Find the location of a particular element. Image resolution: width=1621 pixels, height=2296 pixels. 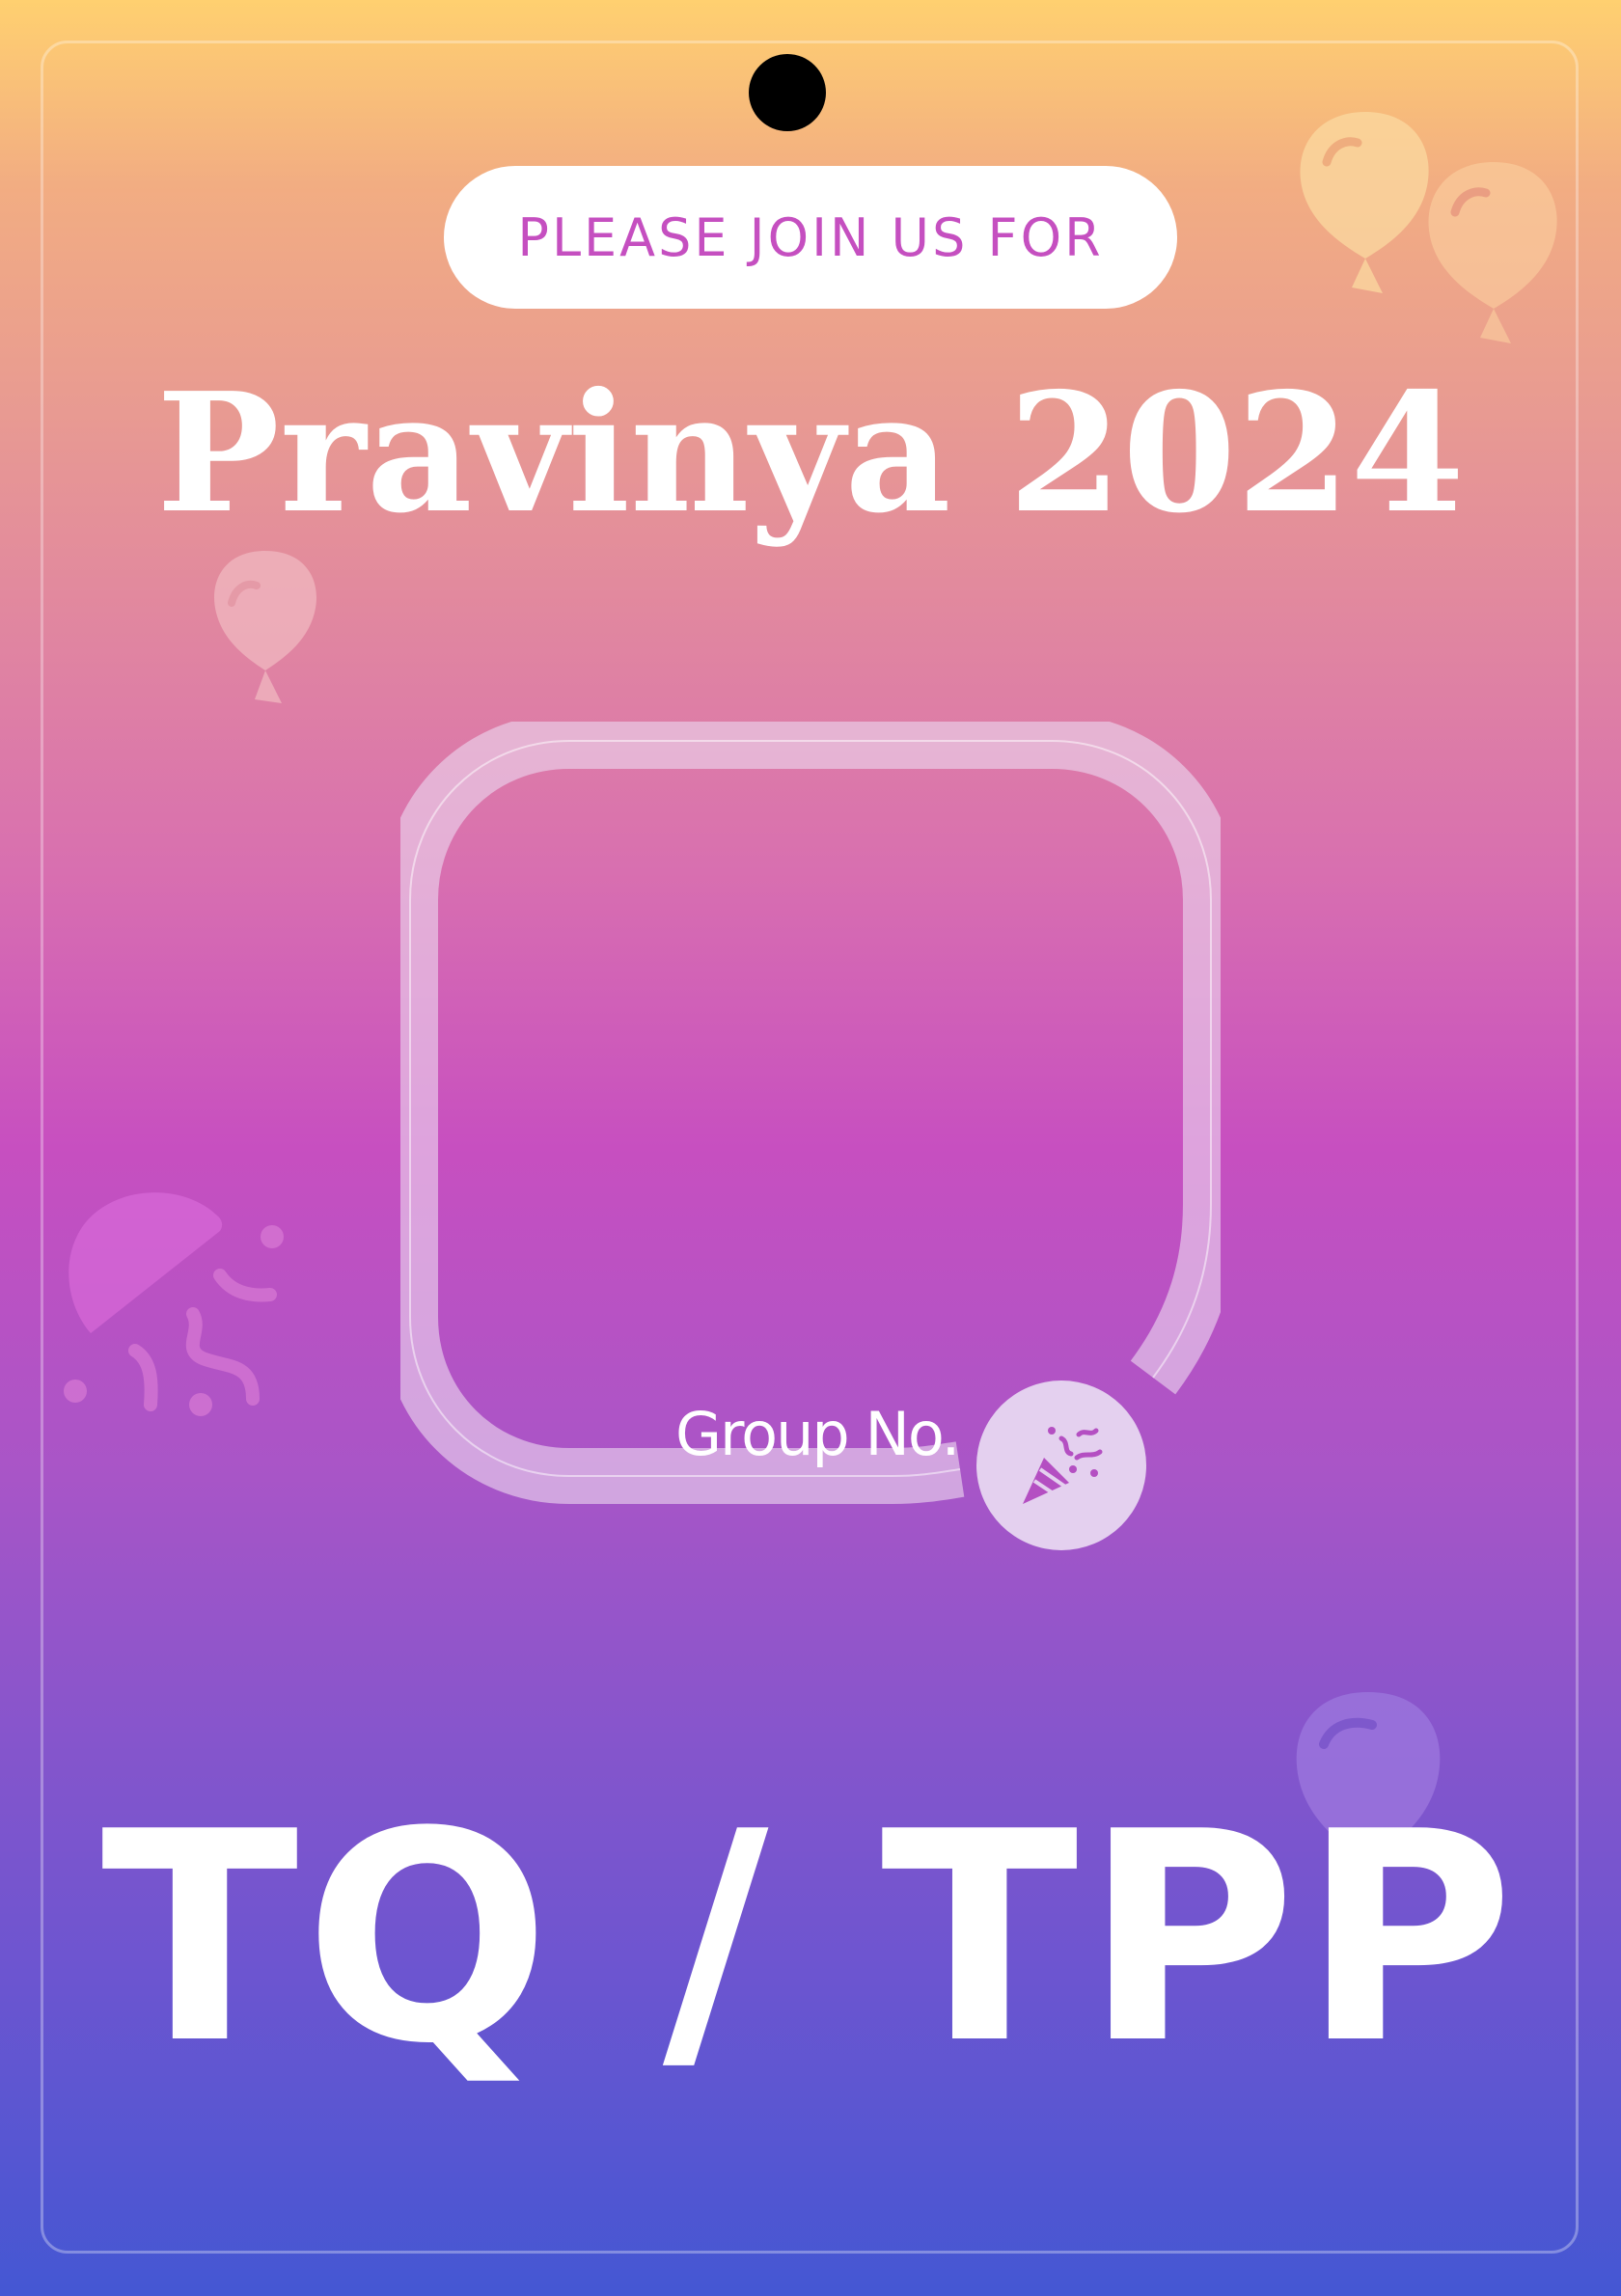

party-badge is located at coordinates (1061, 1465).